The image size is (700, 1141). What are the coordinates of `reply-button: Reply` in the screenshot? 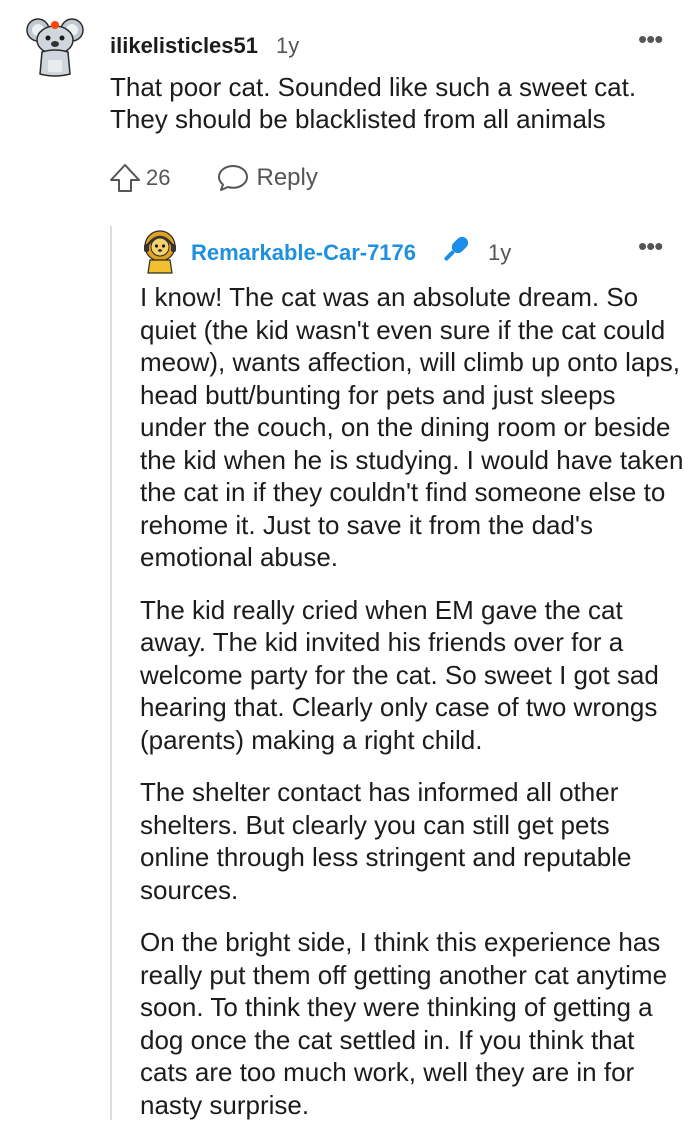 It's located at (267, 178).